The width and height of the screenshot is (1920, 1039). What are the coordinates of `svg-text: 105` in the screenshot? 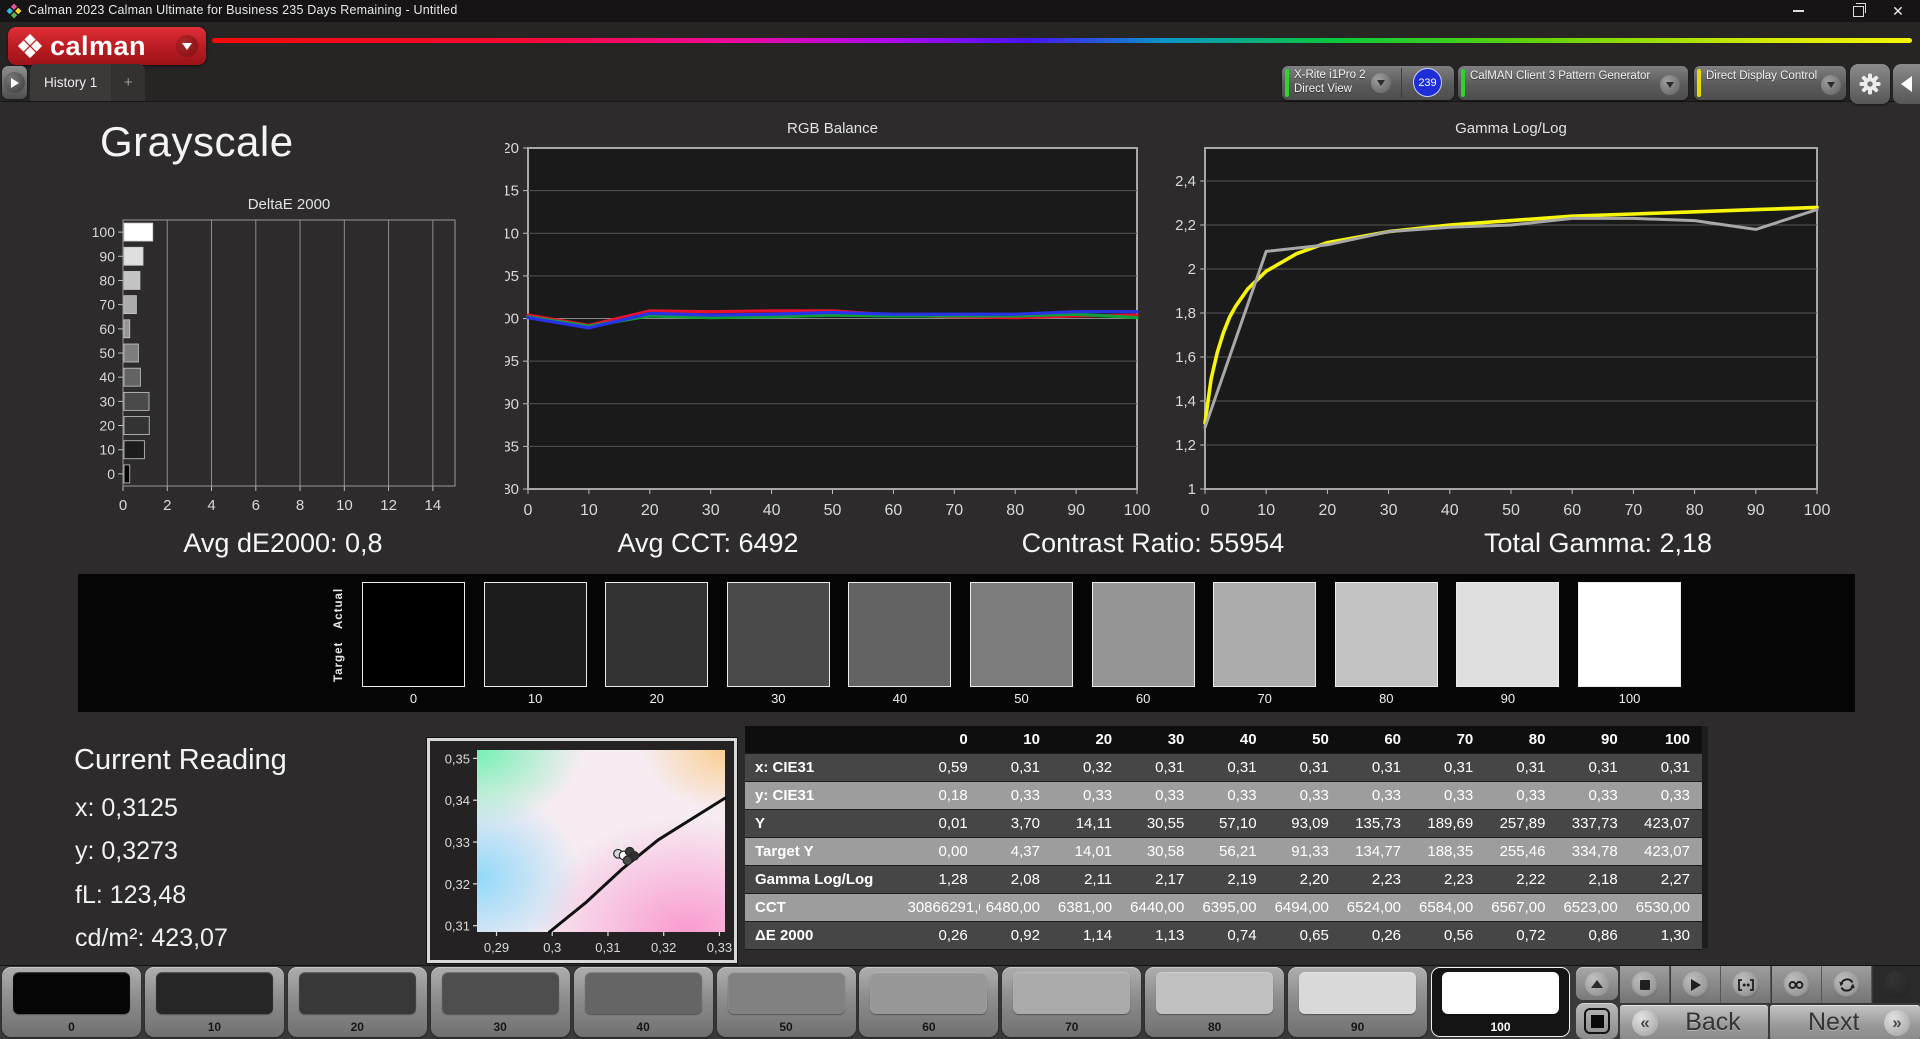 It's located at (512, 276).